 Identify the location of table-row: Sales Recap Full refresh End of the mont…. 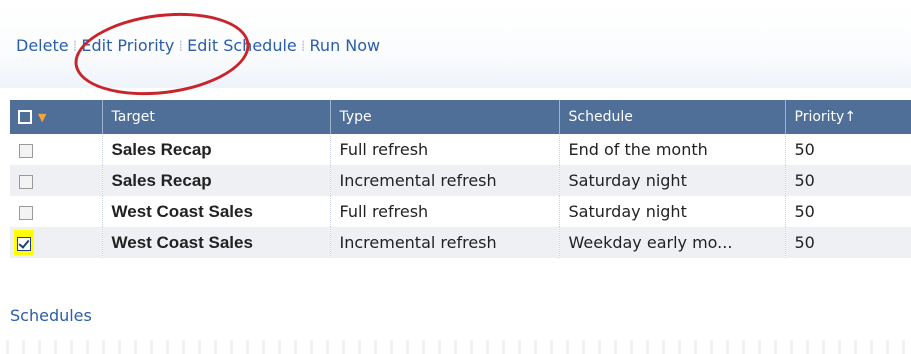
(460, 149).